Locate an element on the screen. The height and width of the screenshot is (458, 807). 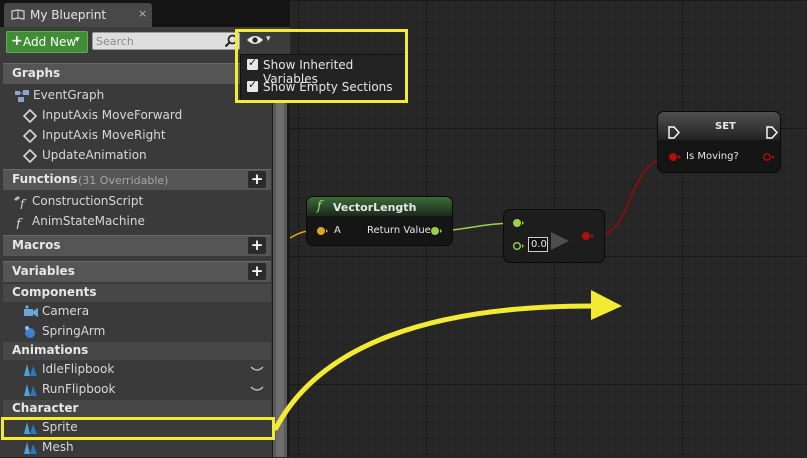
view-options-button: ▾ is located at coordinates (261, 41).